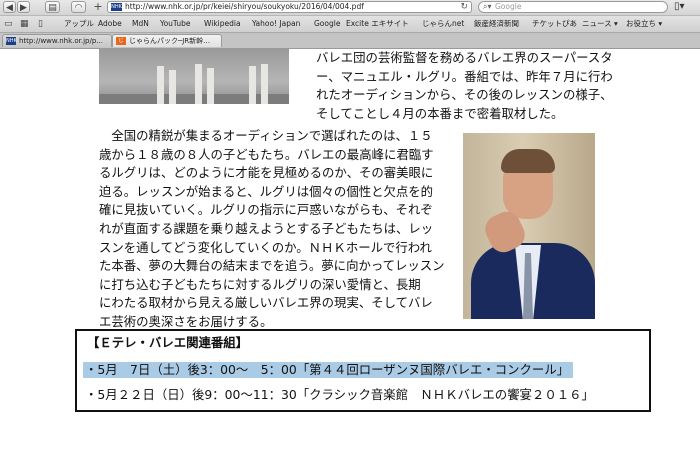 This screenshot has height=472, width=700. Describe the element at coordinates (24, 24) in the screenshot. I see `top-sites-icon: ▦` at that location.